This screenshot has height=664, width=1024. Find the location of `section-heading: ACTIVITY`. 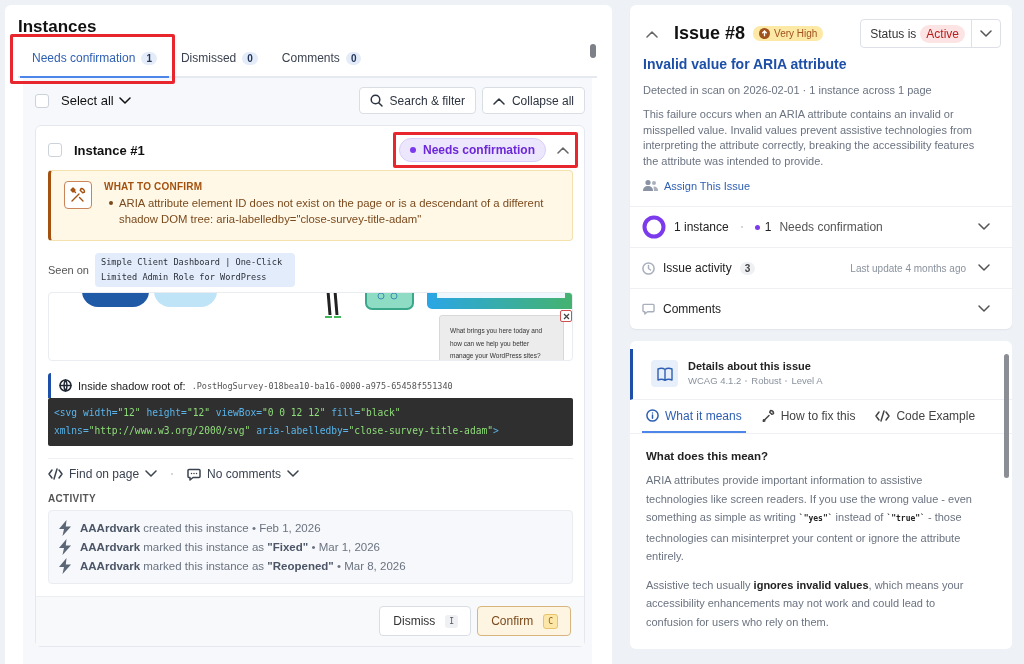

section-heading: ACTIVITY is located at coordinates (72, 498).